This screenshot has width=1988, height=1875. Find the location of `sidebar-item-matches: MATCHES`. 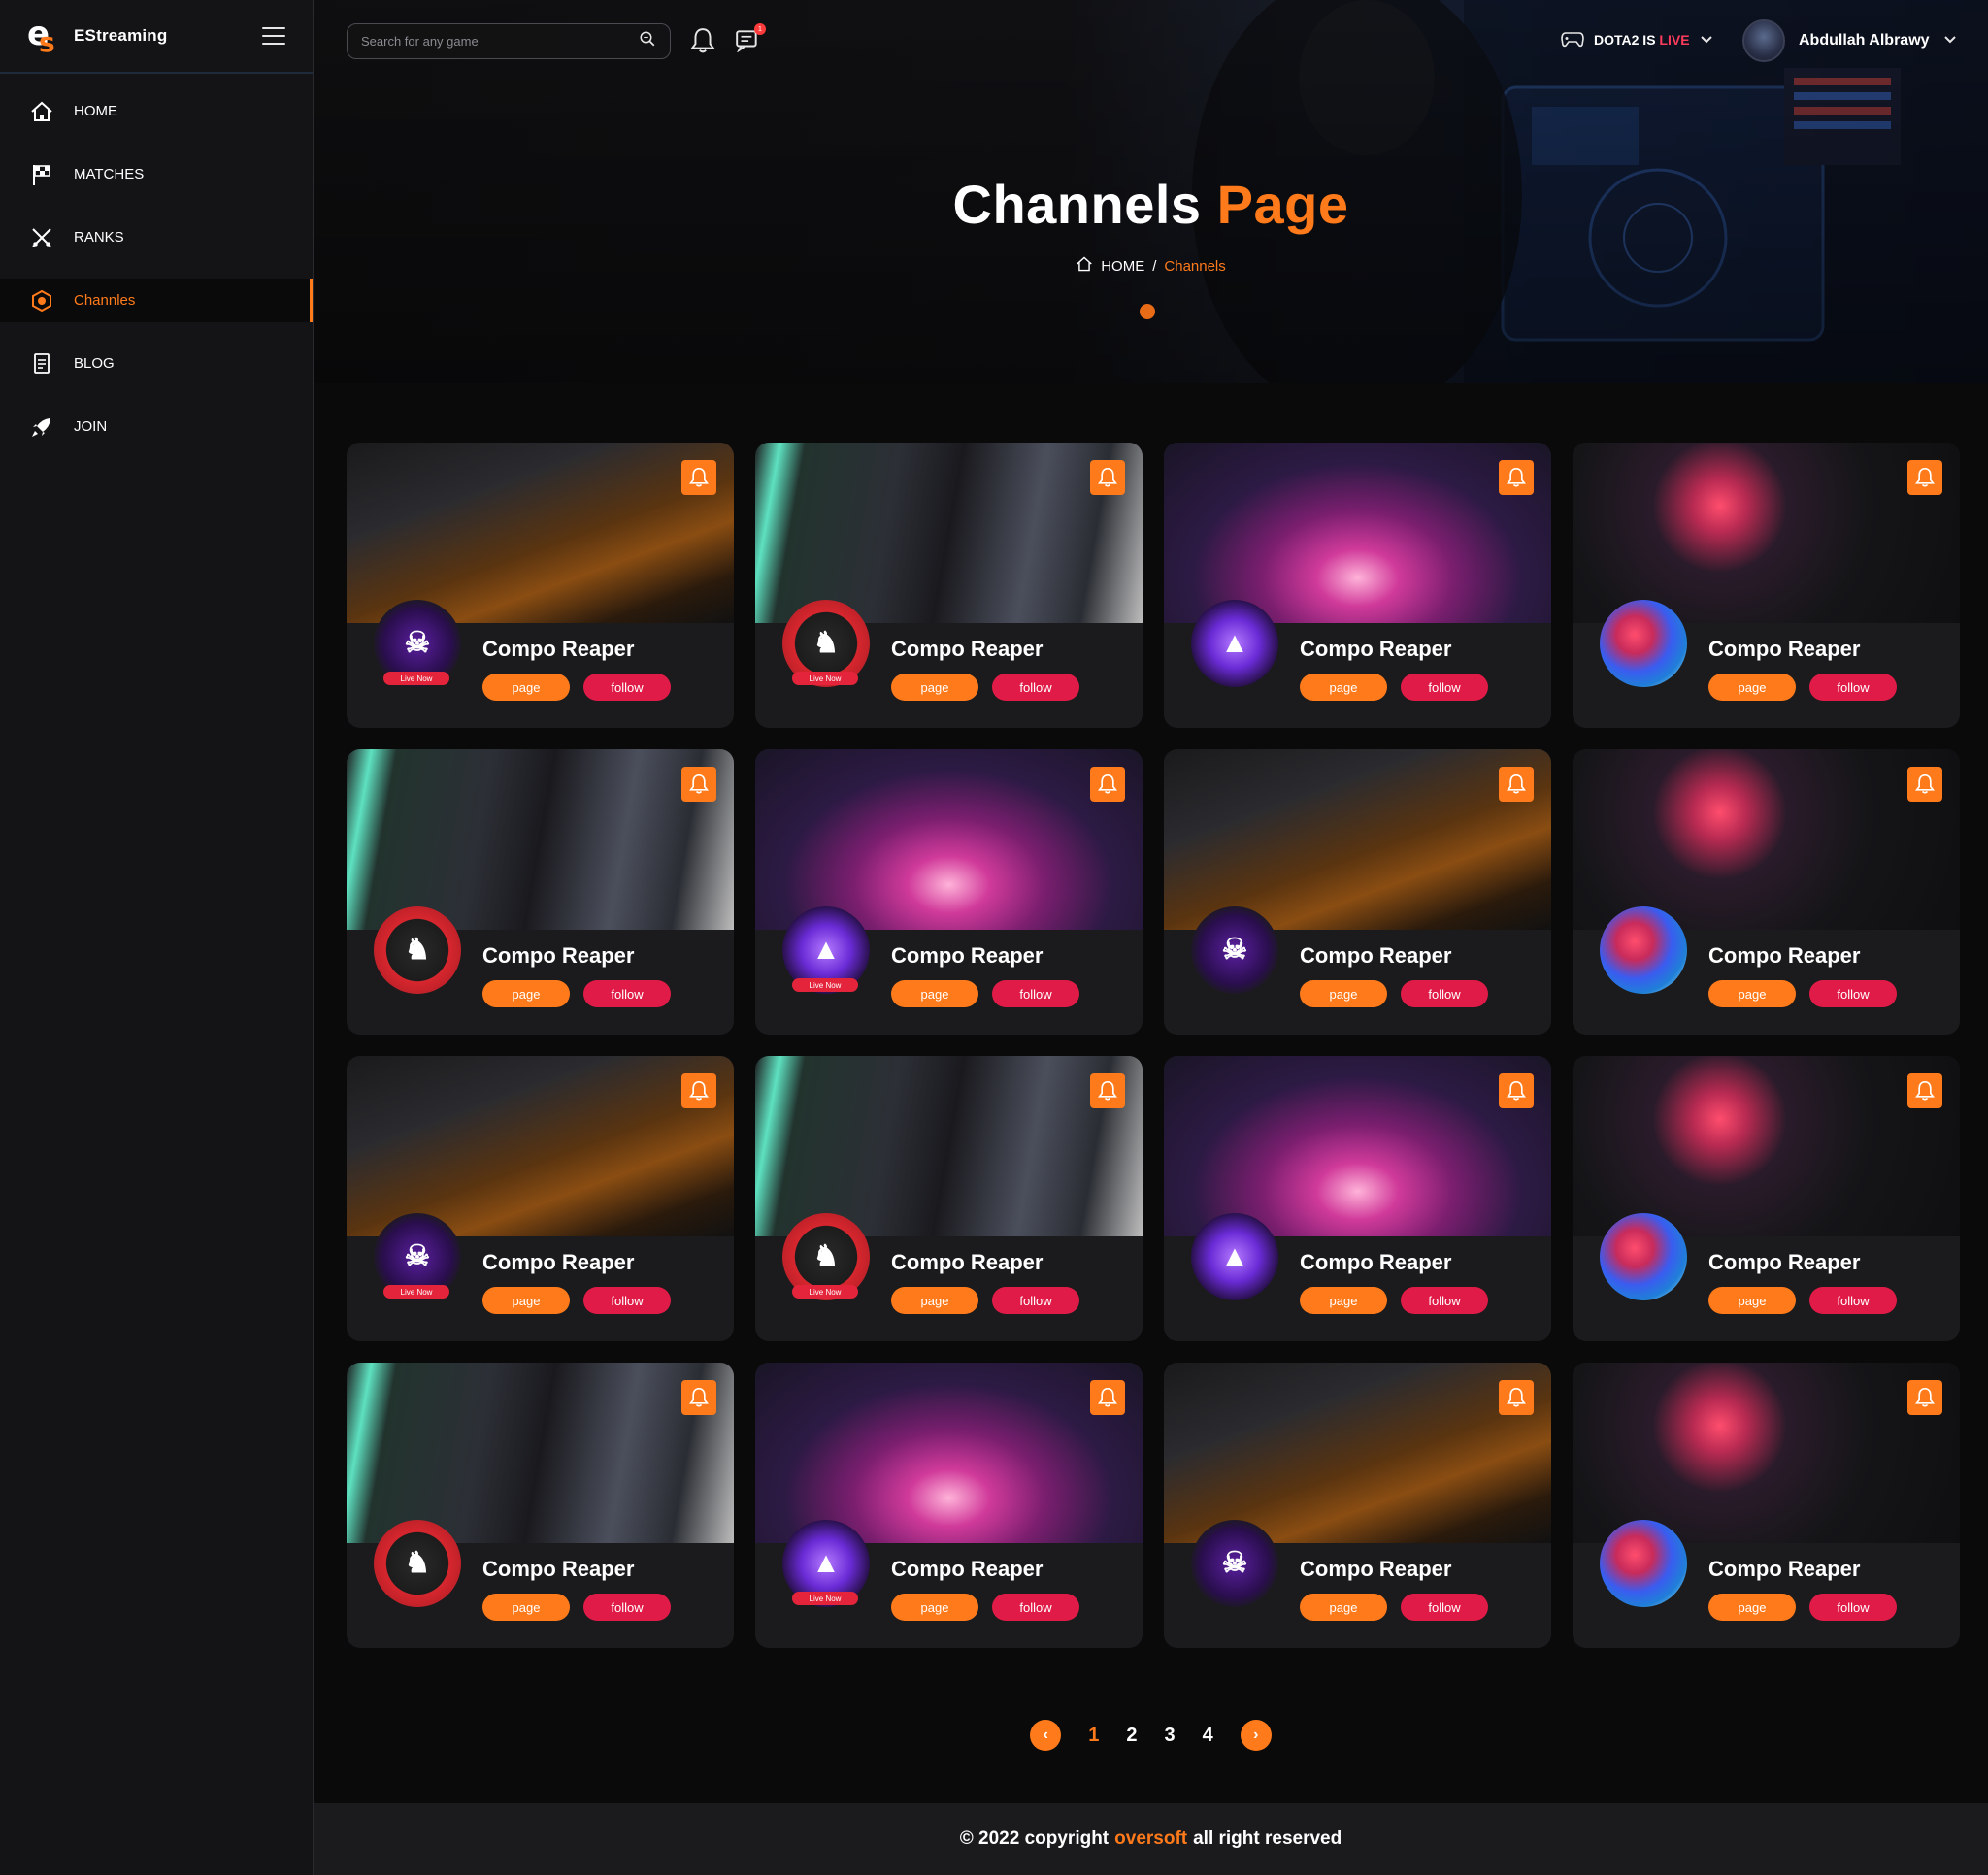

sidebar-item-matches: MATCHES is located at coordinates (156, 174).